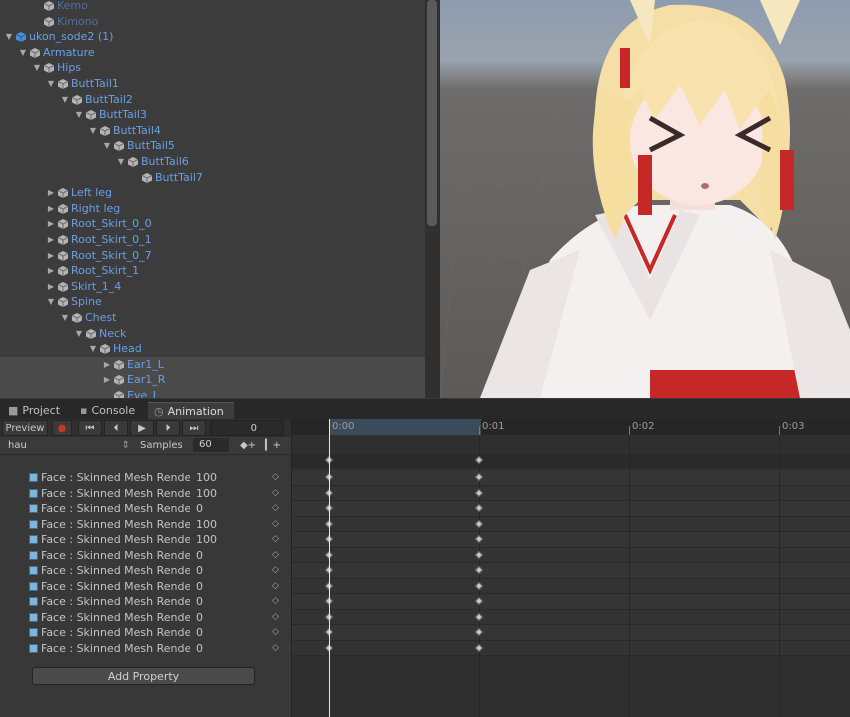  What do you see at coordinates (212, 162) in the screenshot?
I see `hierarchy-item: ▼ ButtTail6` at bounding box center [212, 162].